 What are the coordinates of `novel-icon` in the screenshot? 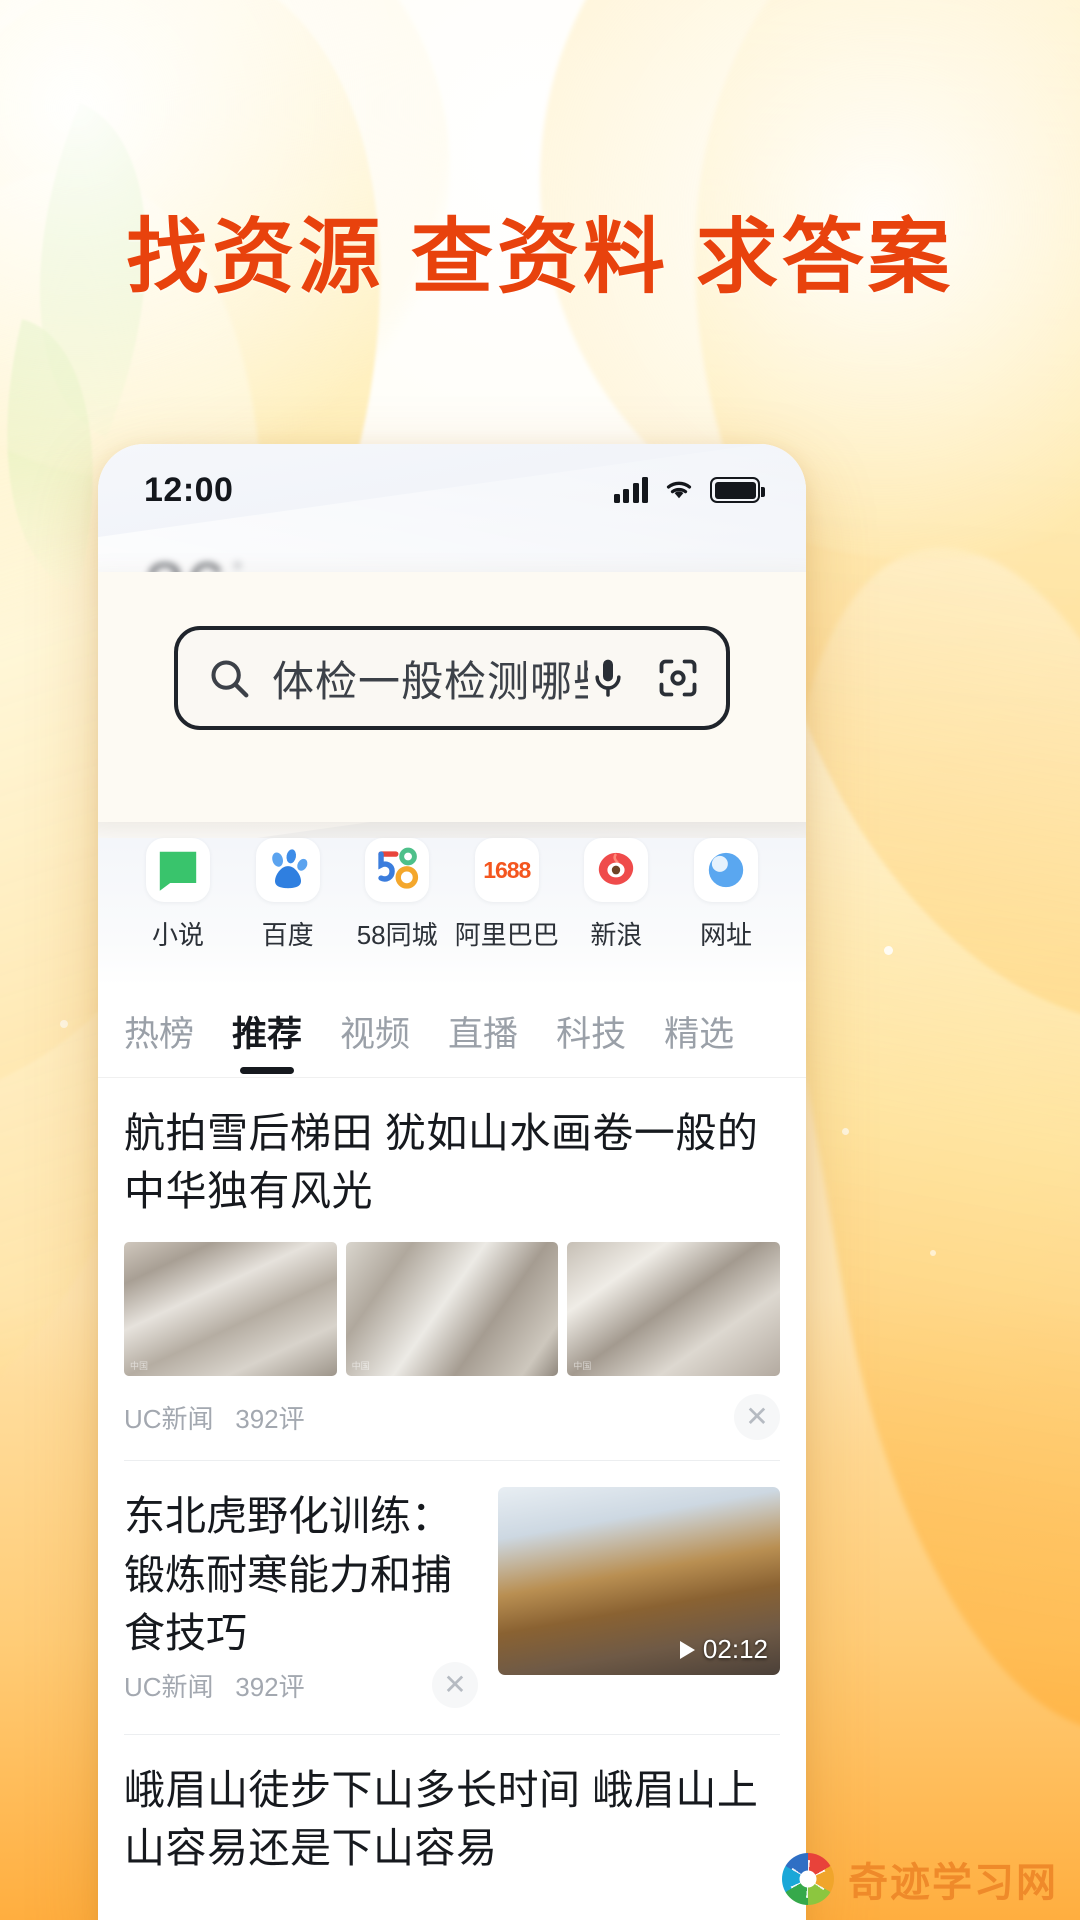 It's located at (178, 870).